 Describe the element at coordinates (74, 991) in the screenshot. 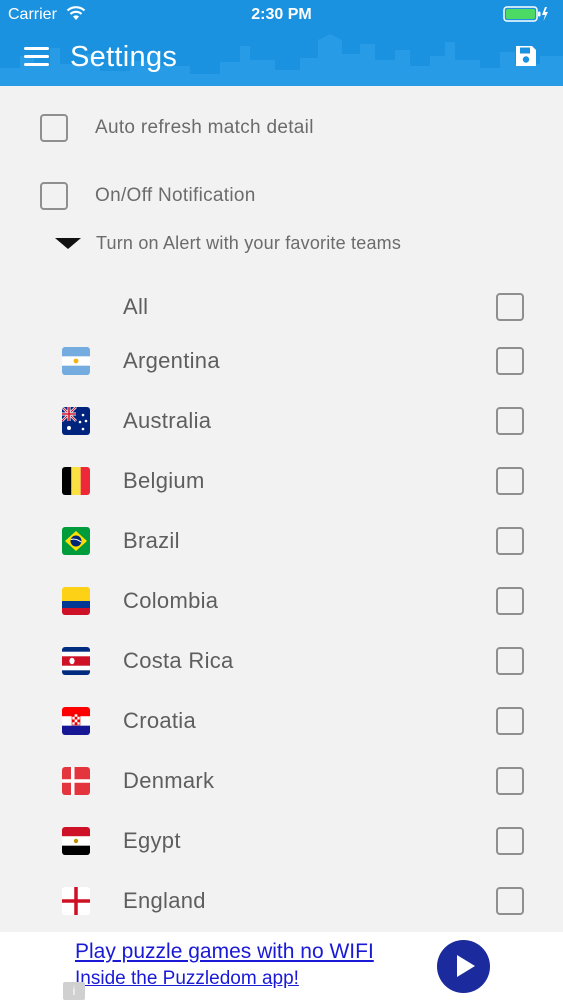

I see `info-icon: i` at that location.